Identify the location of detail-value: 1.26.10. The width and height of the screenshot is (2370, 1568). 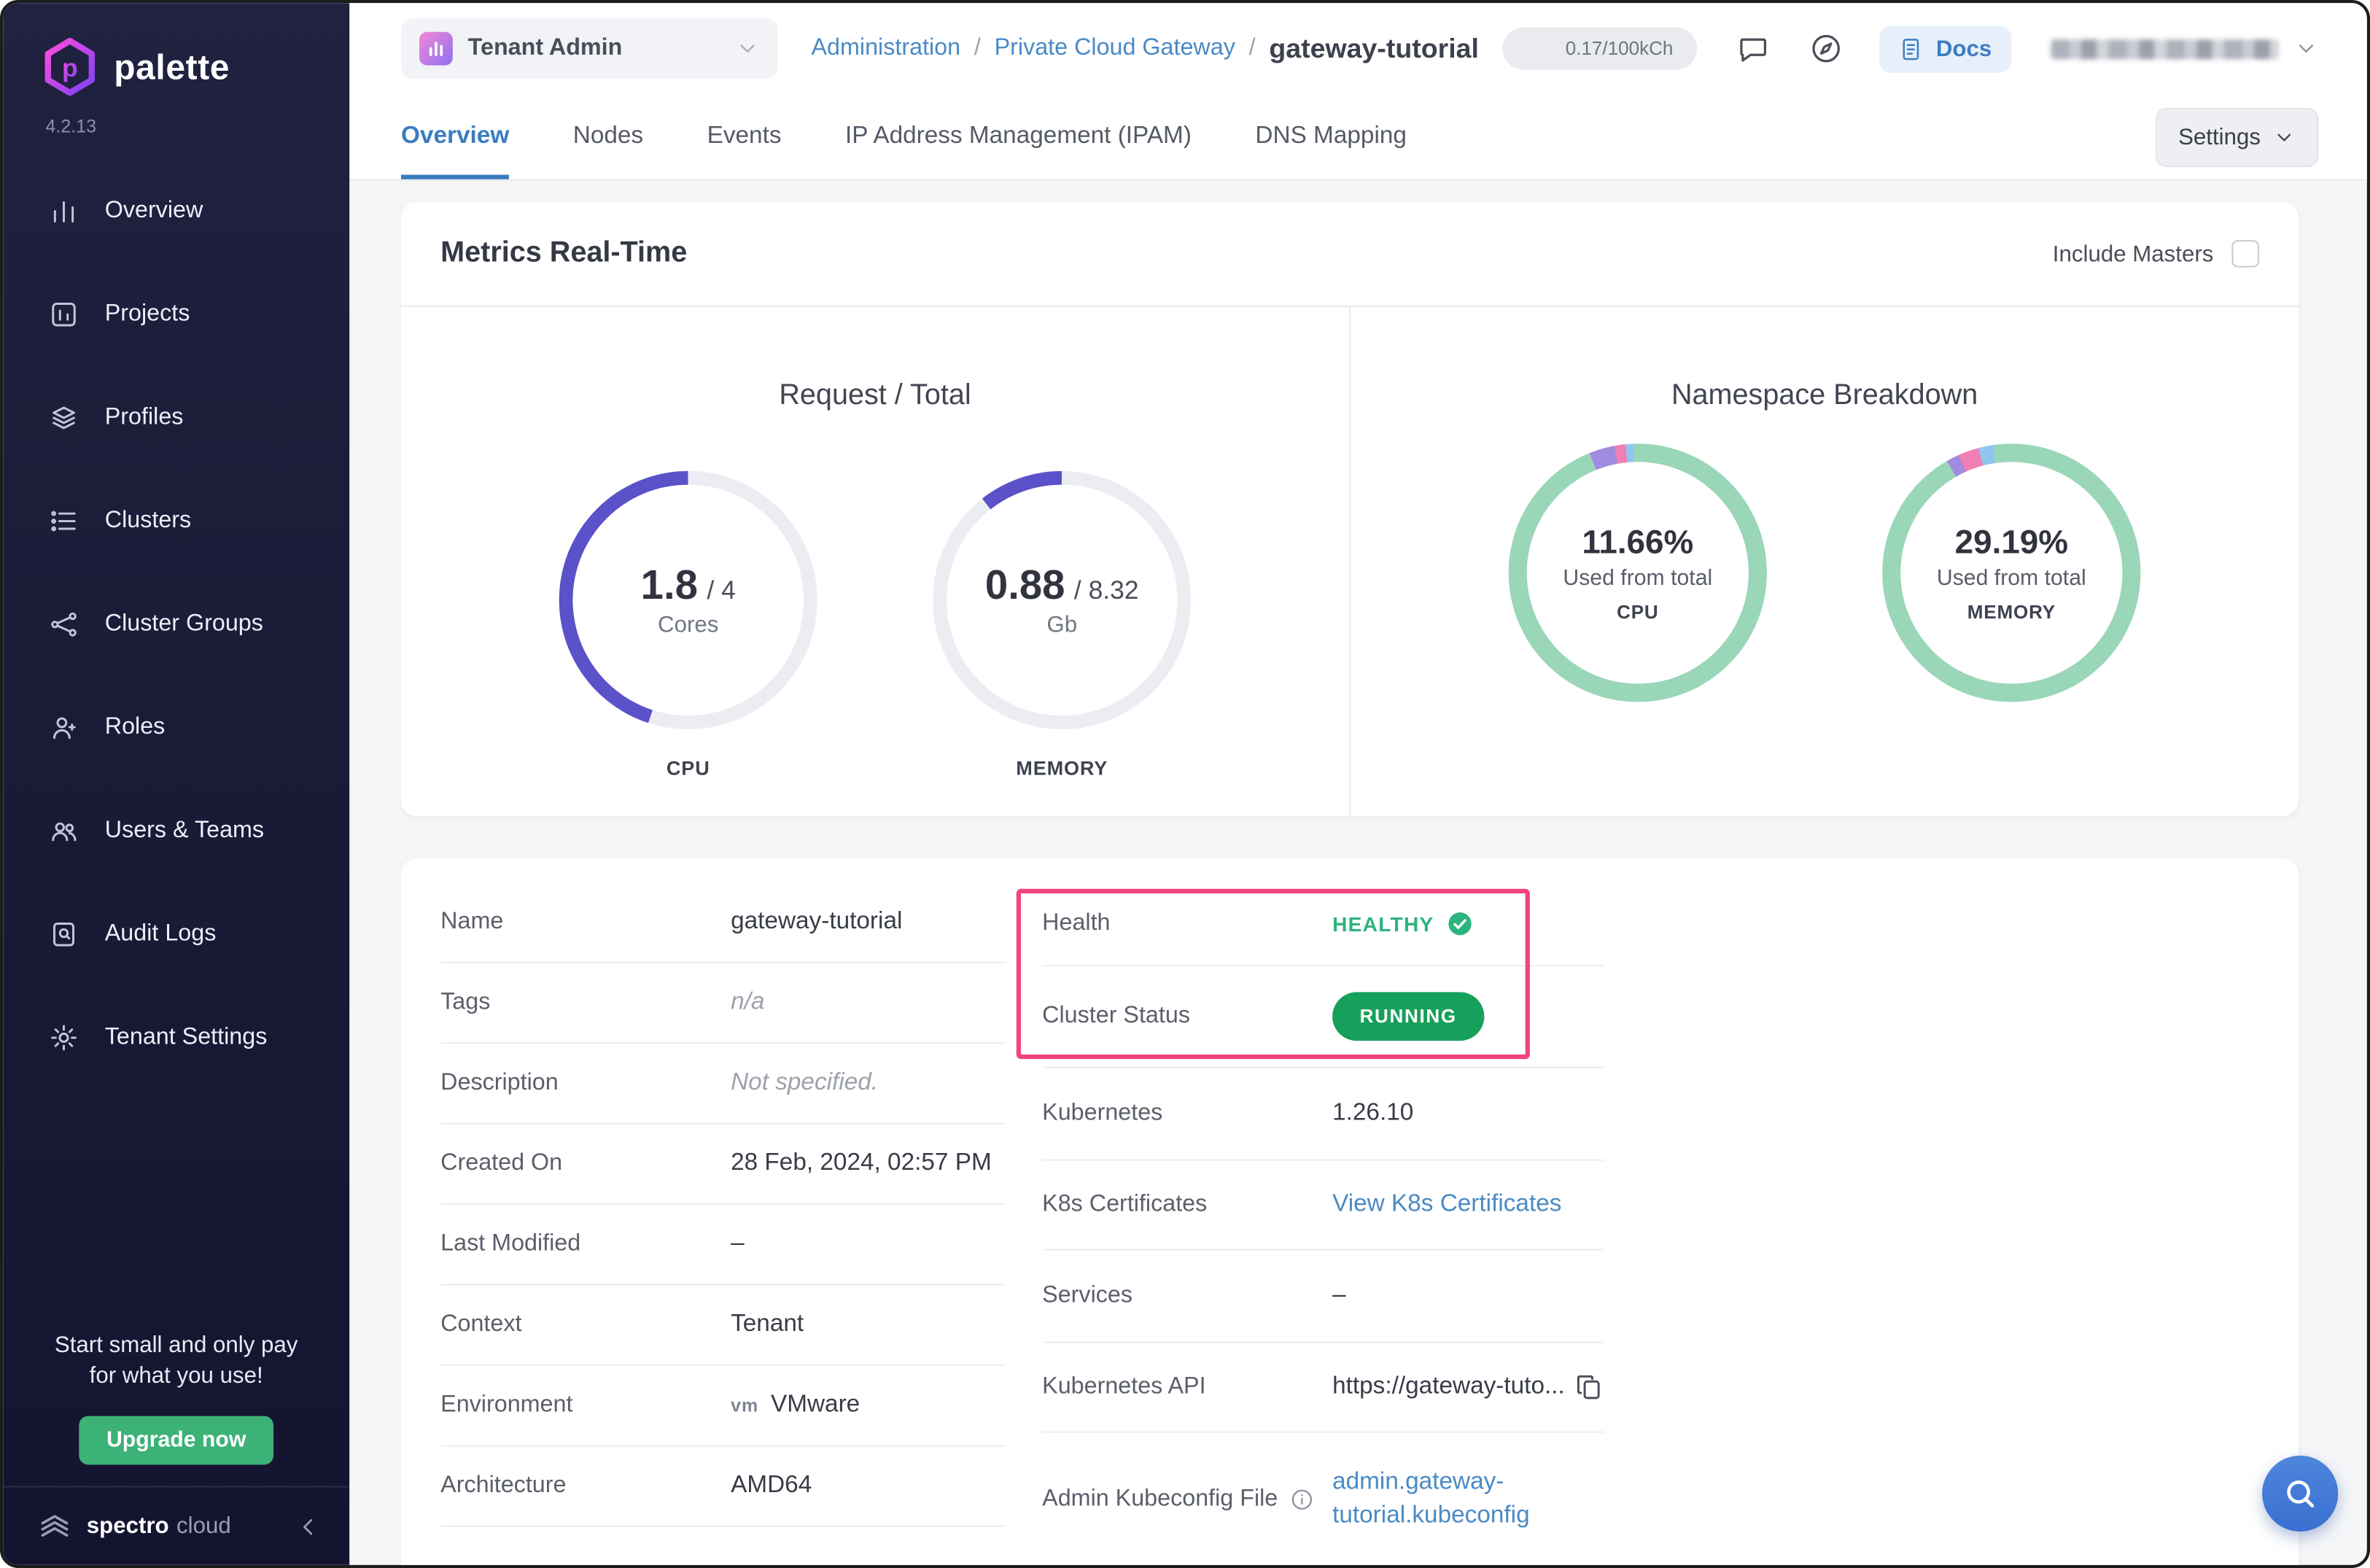
(1373, 1113).